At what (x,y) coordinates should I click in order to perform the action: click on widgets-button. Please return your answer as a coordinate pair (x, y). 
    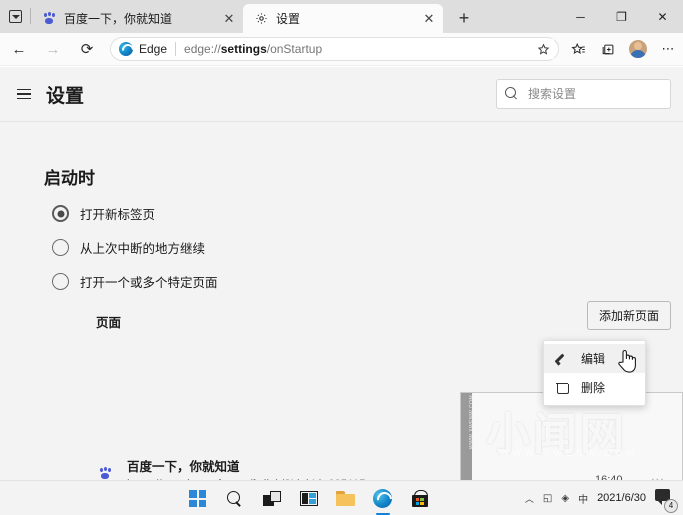
    Looking at the image, I should click on (308, 498).